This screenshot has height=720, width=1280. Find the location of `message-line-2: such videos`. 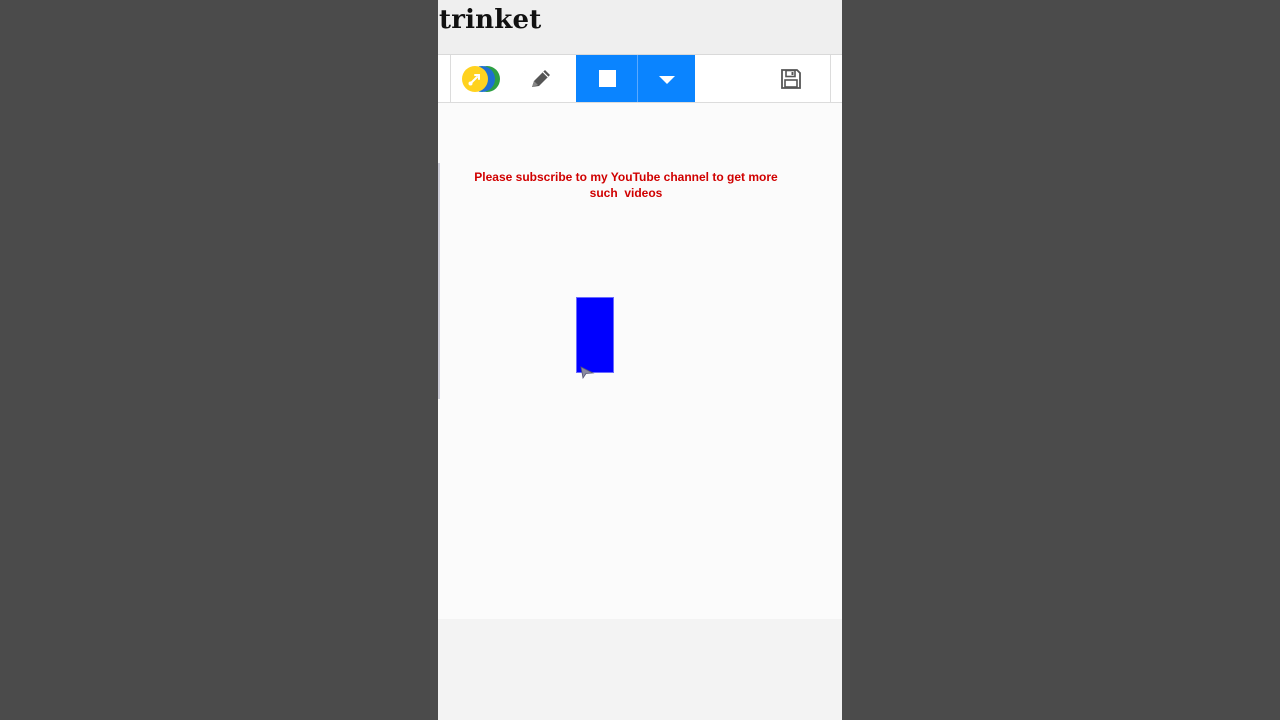

message-line-2: such videos is located at coordinates (626, 193).